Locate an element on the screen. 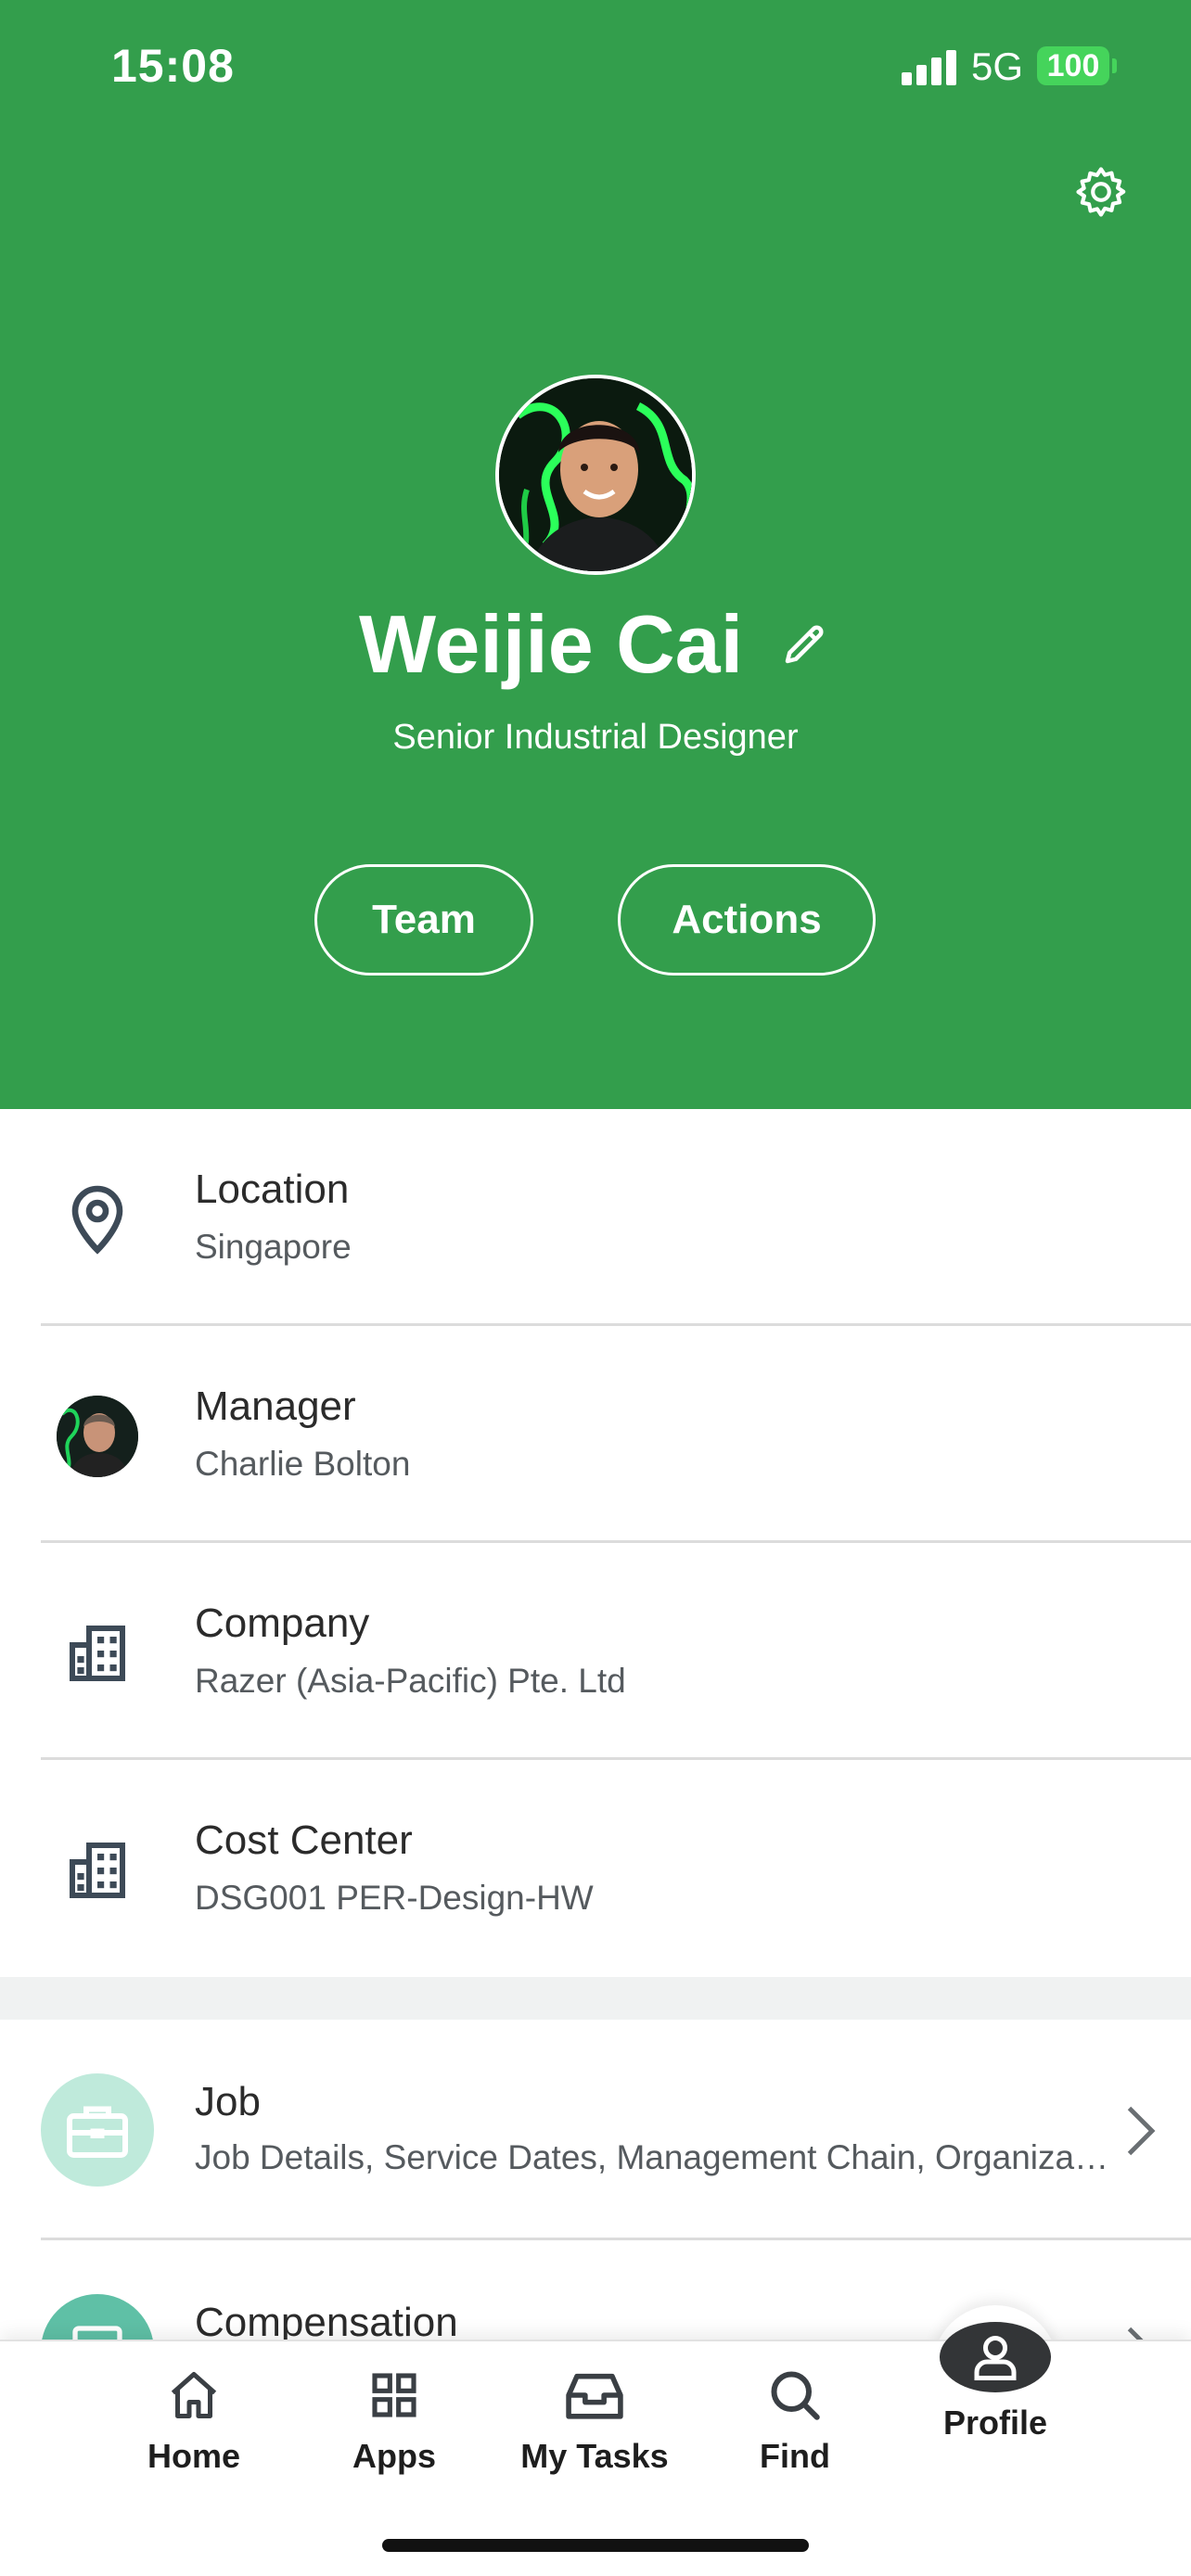 The image size is (1191, 2576). signal-icon is located at coordinates (929, 66).